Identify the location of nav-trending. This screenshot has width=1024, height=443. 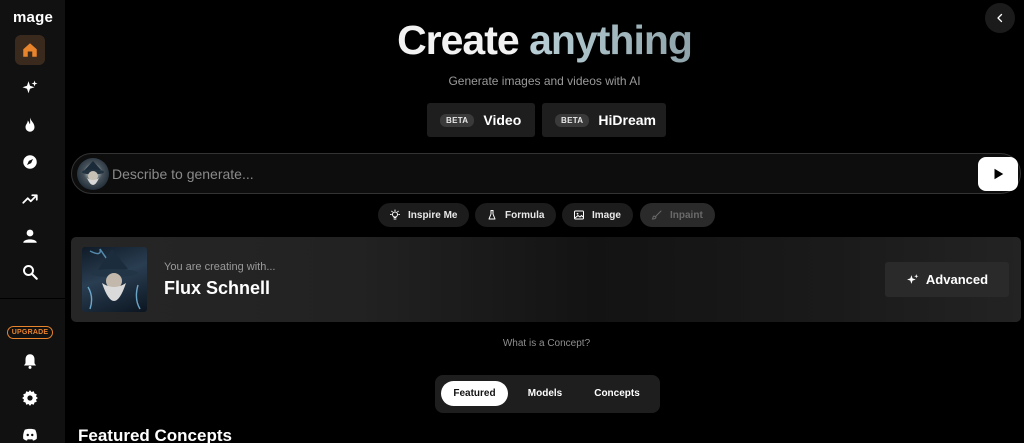
(30, 199).